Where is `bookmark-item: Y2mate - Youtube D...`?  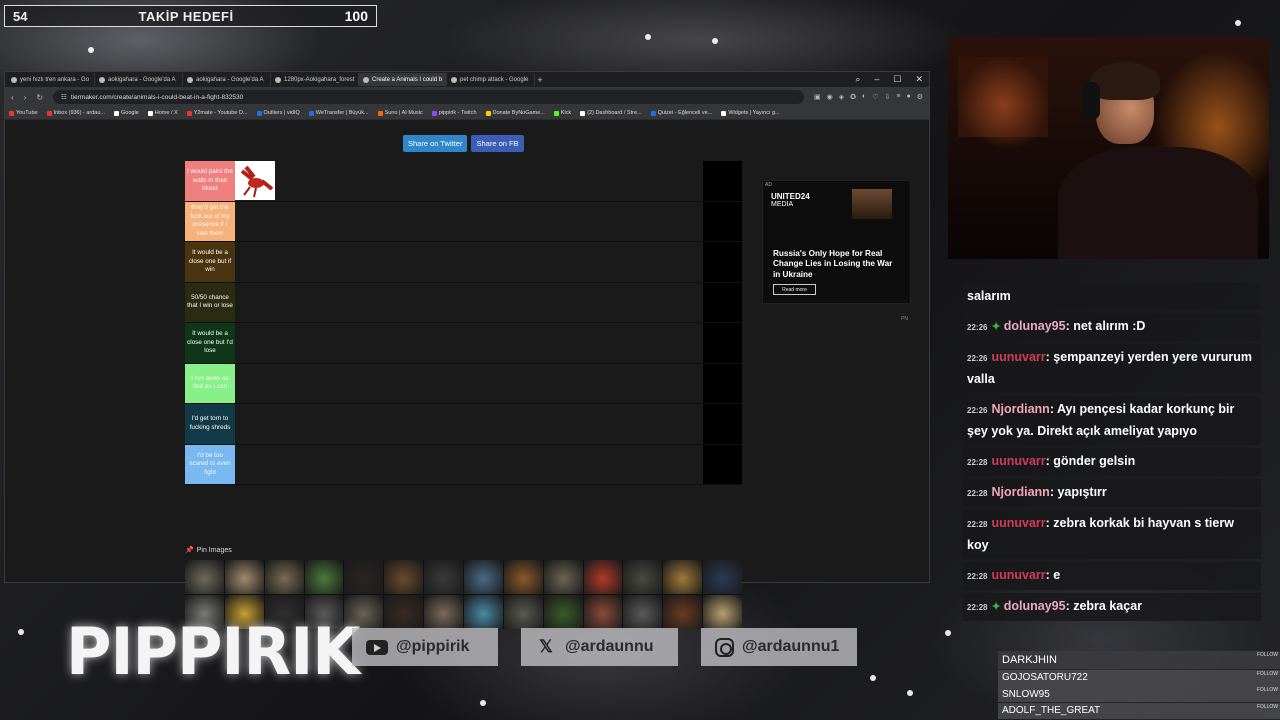
bookmark-item: Y2mate - Youtube D... is located at coordinates (217, 113).